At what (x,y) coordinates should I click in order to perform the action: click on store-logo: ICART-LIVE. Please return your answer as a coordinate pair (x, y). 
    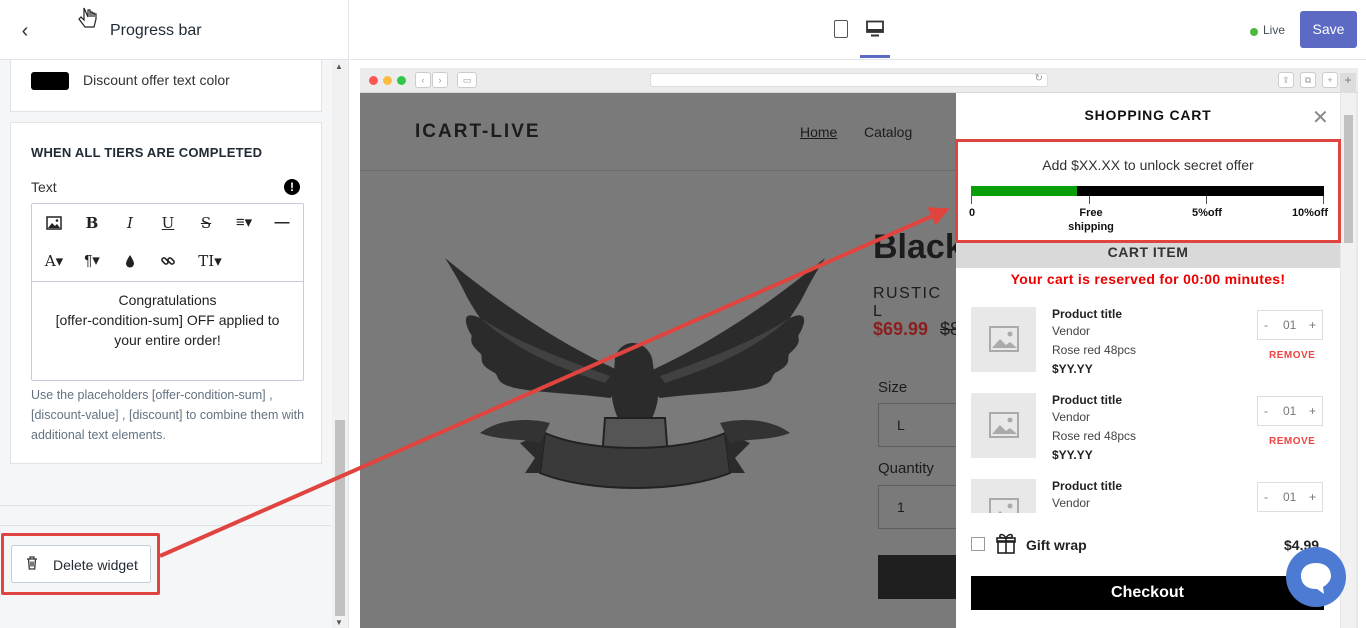
    Looking at the image, I should click on (478, 131).